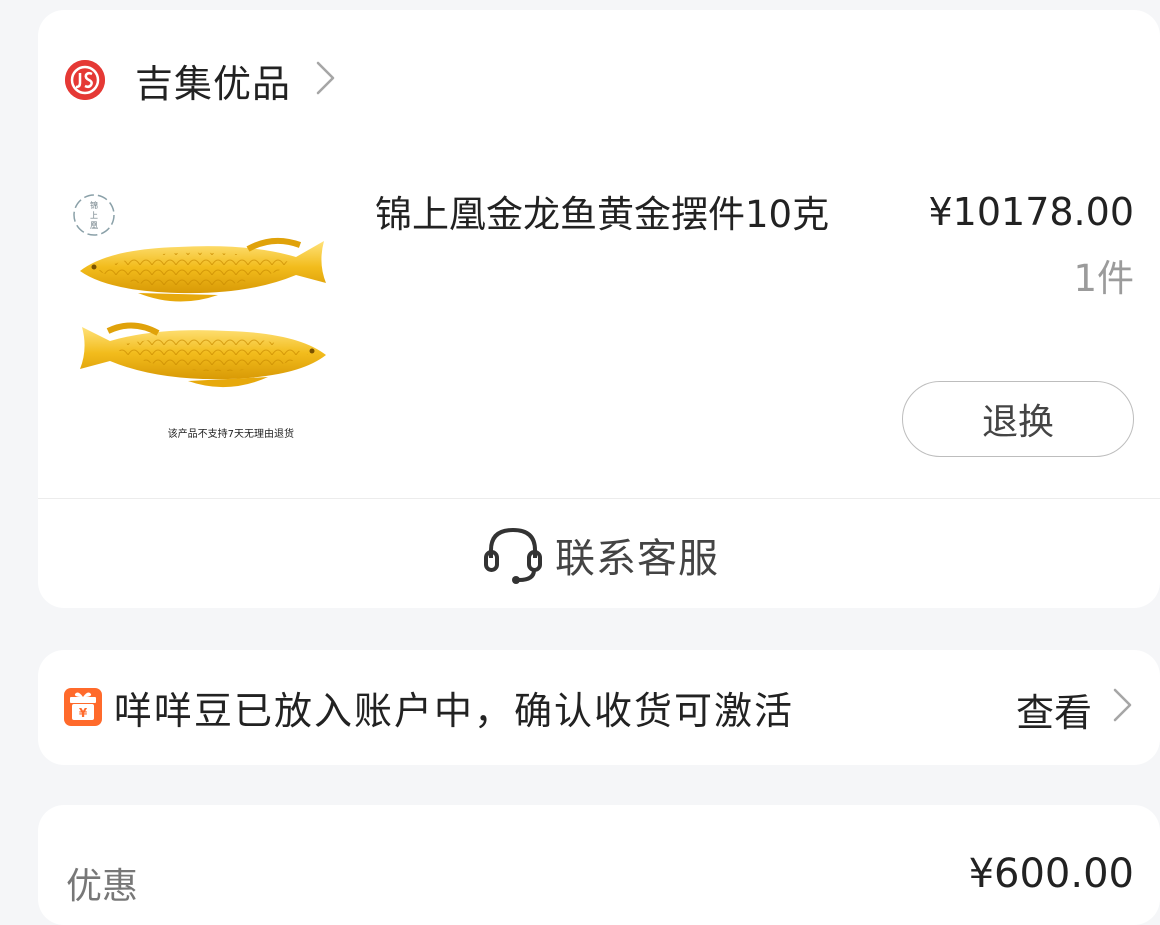 This screenshot has width=1160, height=925. I want to click on product-image: 锦 上 凰 该产品不支持7天无理由退货, so click(203, 315).